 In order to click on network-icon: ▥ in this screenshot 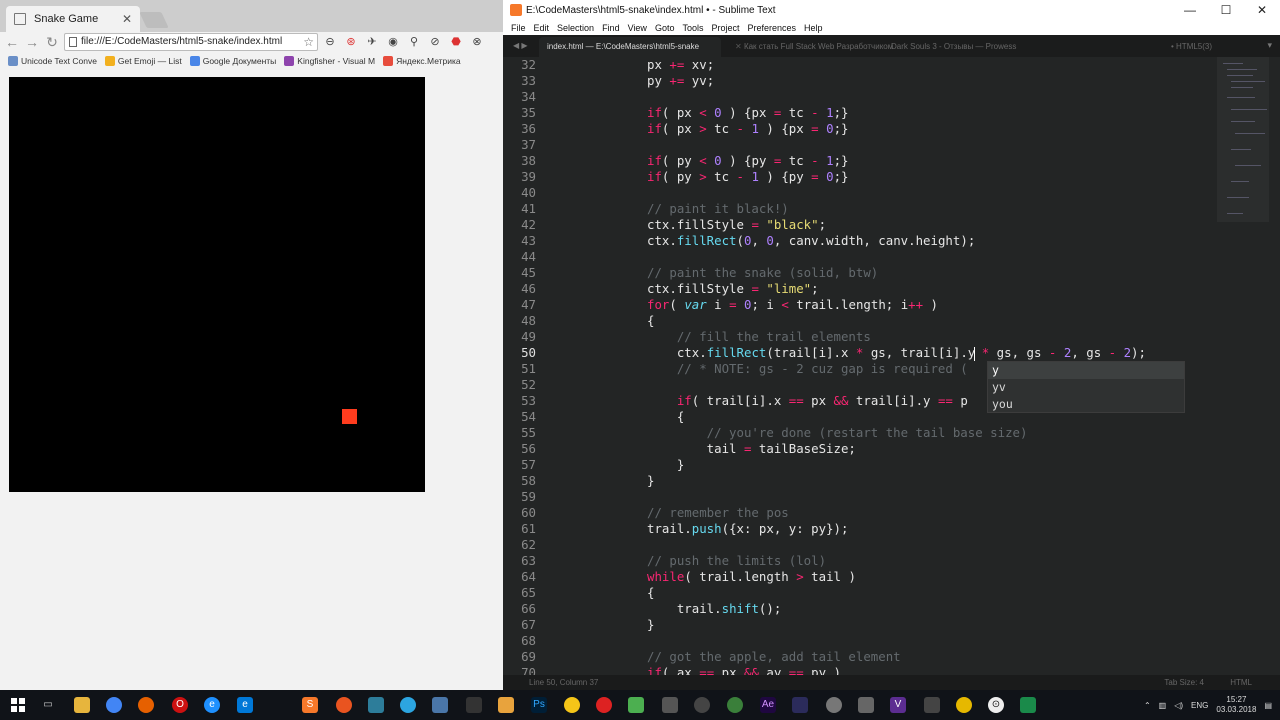, I will do `click(1163, 705)`.